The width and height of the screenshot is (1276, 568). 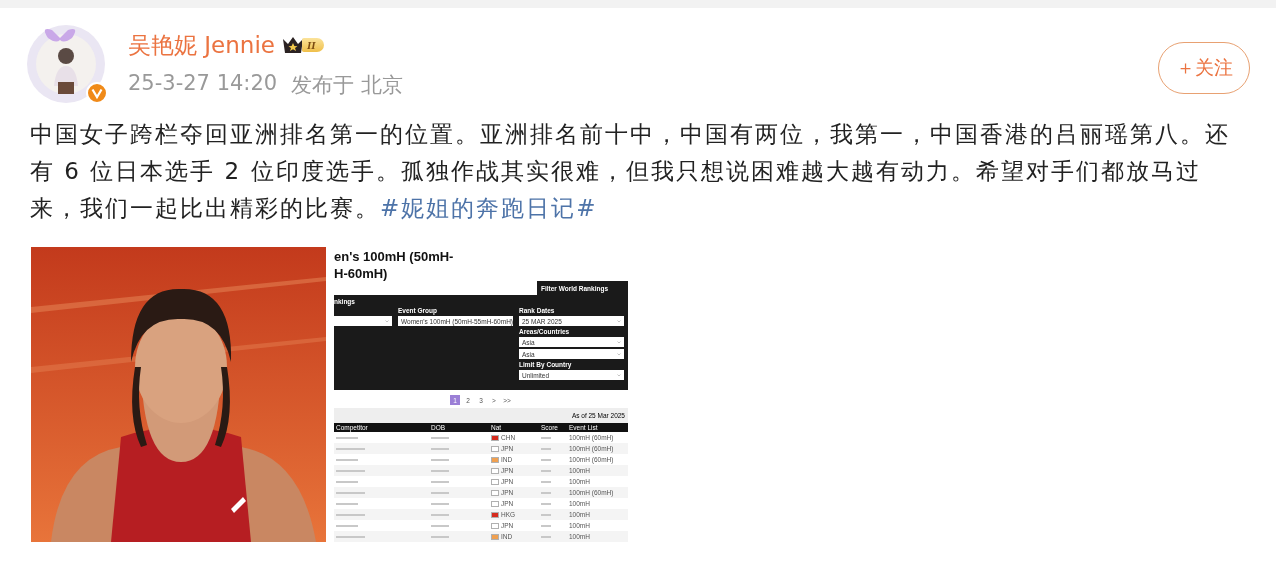 What do you see at coordinates (97, 93) in the screenshot?
I see `verified-icon` at bounding box center [97, 93].